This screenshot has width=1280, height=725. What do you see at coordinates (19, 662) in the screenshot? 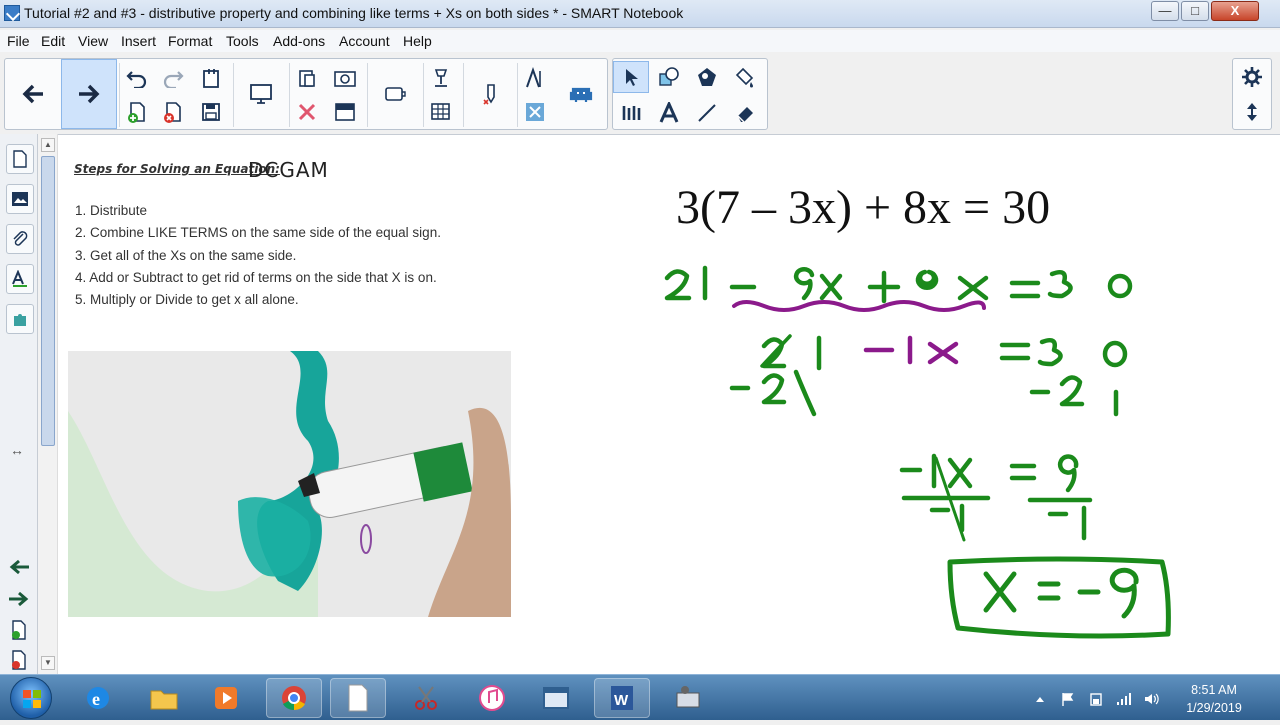
I see `delete-page-side-button` at bounding box center [19, 662].